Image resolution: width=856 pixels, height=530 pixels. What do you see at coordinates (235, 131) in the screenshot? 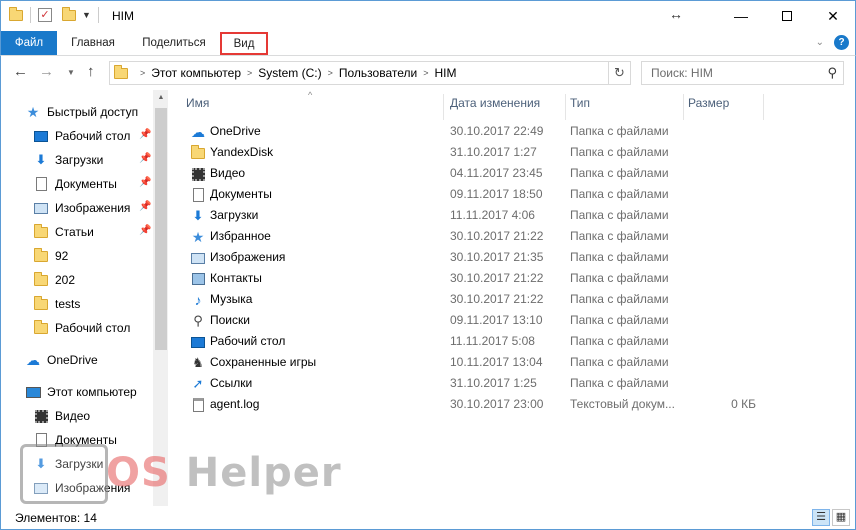
I see `file-name: OneDrive` at bounding box center [235, 131].